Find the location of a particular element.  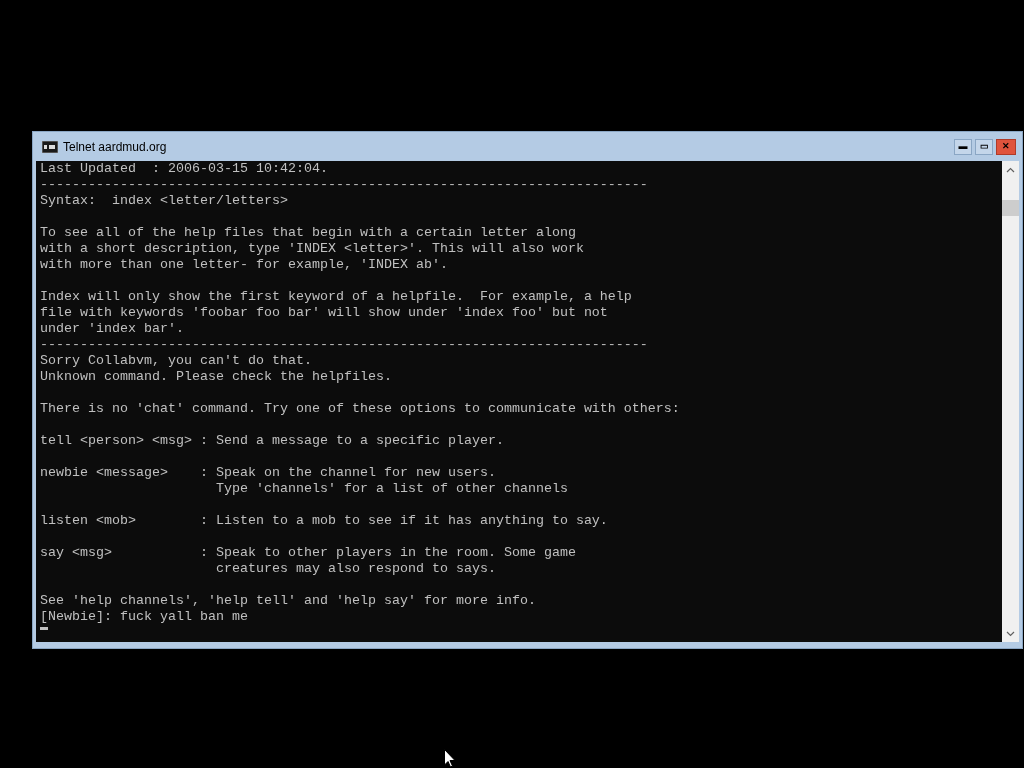

console-line: Type 'channels' for a list of other channels is located at coordinates (391, 488).